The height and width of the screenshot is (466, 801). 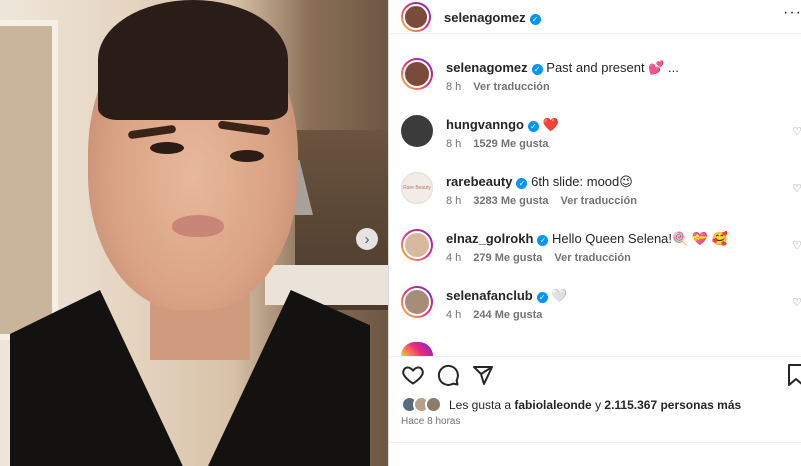 I want to click on rarebeauty-logo: Rare Beauty, so click(x=417, y=188).